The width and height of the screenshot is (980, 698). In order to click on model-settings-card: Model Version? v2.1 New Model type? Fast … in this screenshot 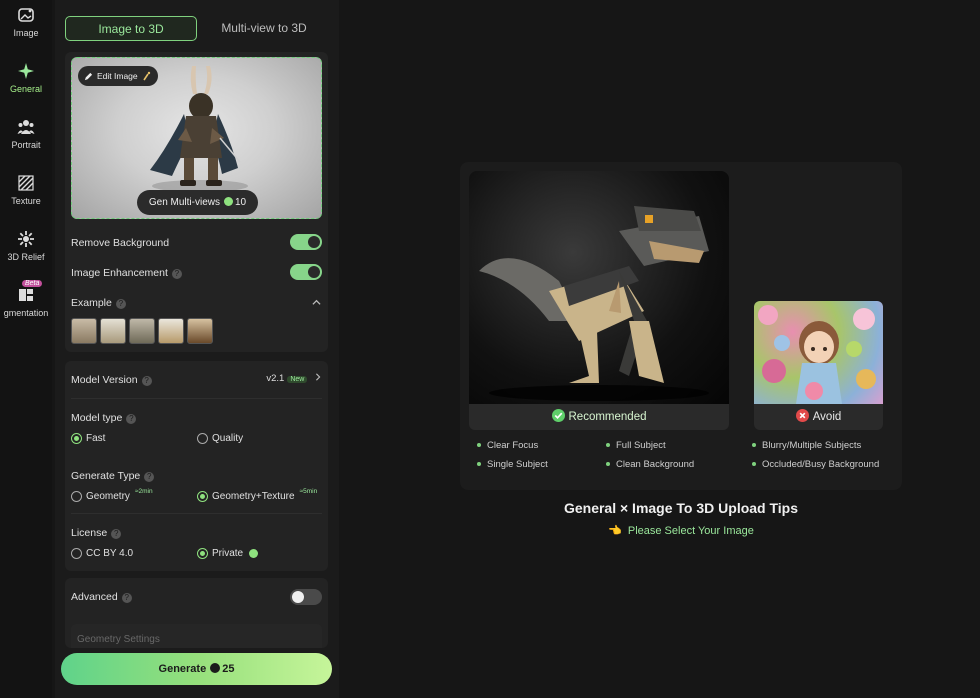, I will do `click(196, 466)`.